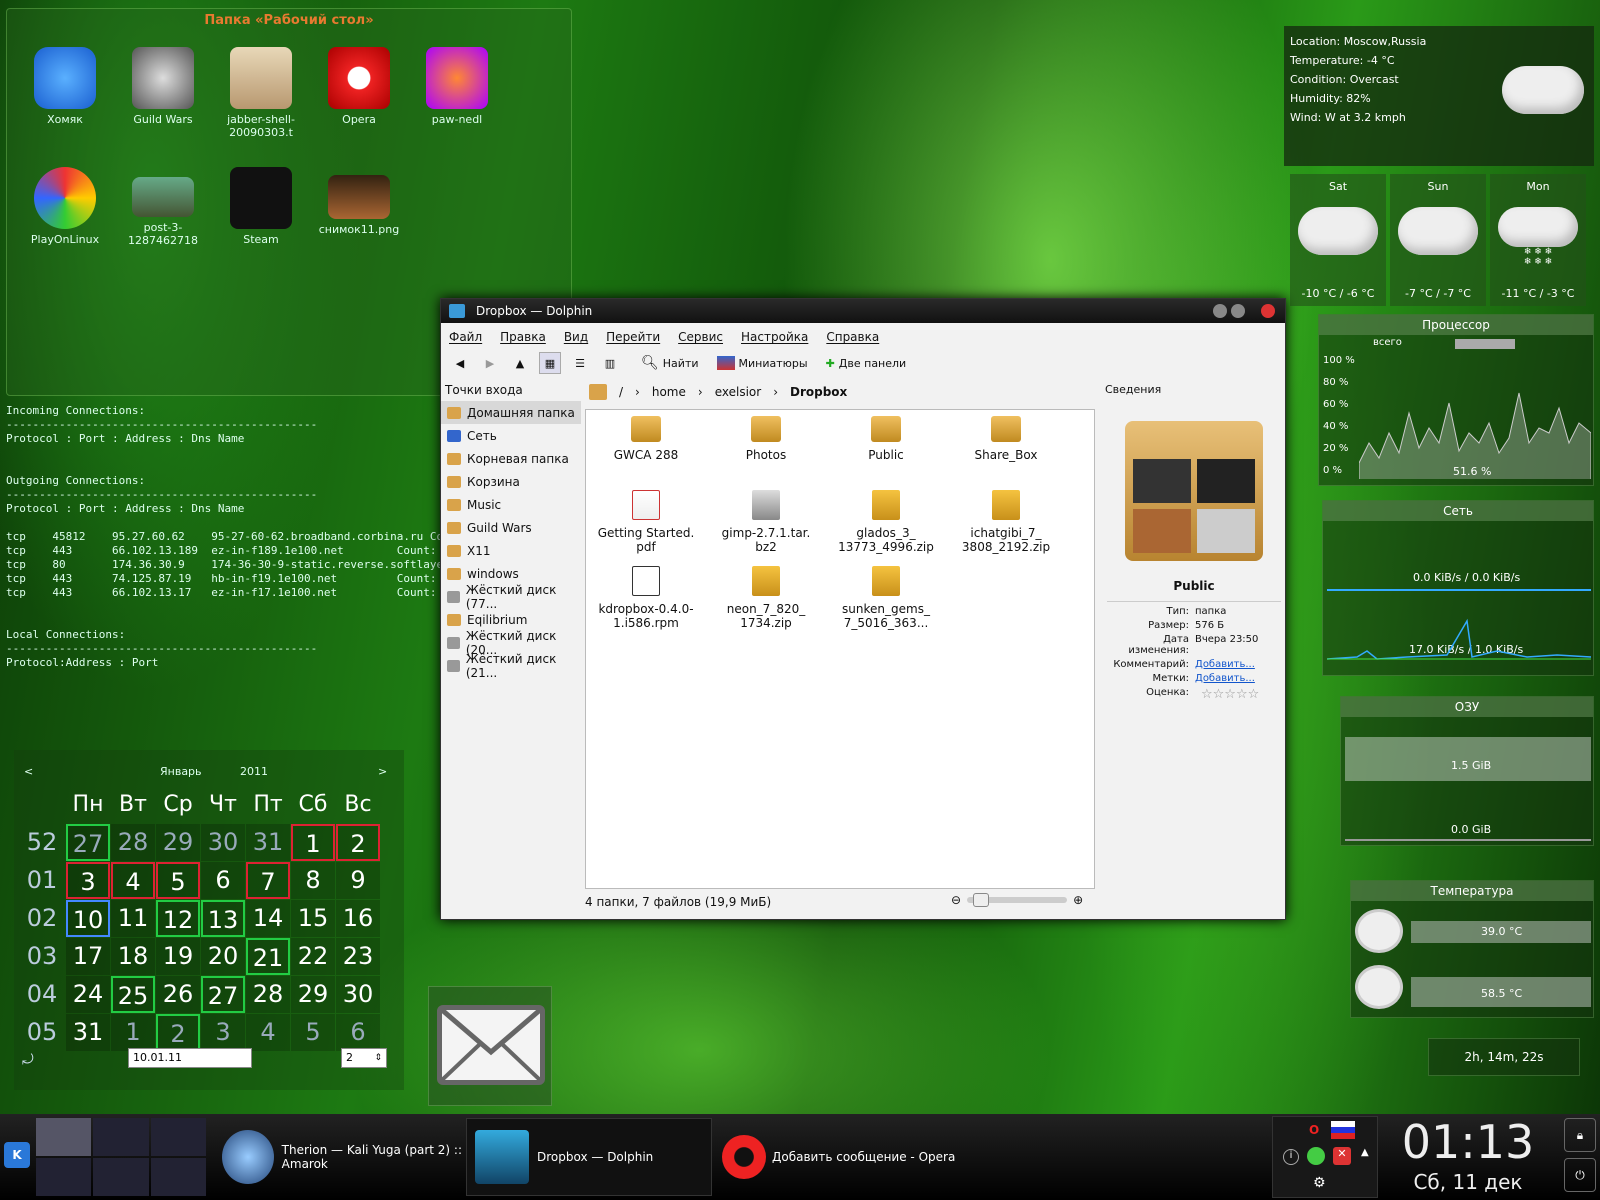 This screenshot has width=1600, height=1200. What do you see at coordinates (886, 436) in the screenshot?
I see `file-item: Public` at bounding box center [886, 436].